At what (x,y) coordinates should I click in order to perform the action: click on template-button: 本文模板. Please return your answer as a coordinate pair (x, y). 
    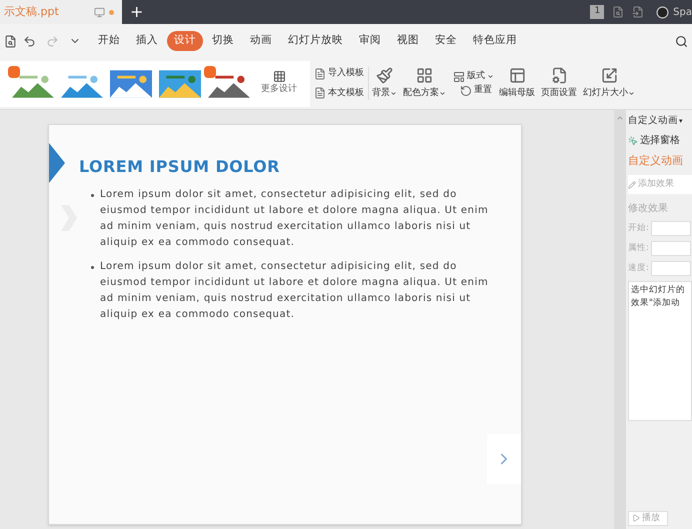
    Looking at the image, I should click on (339, 93).